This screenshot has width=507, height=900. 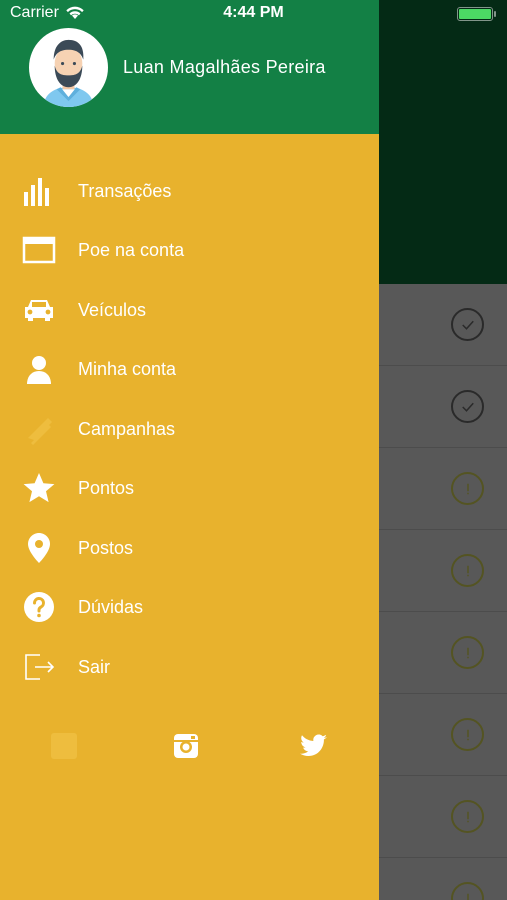 What do you see at coordinates (476, 14) in the screenshot?
I see `battery-icon` at bounding box center [476, 14].